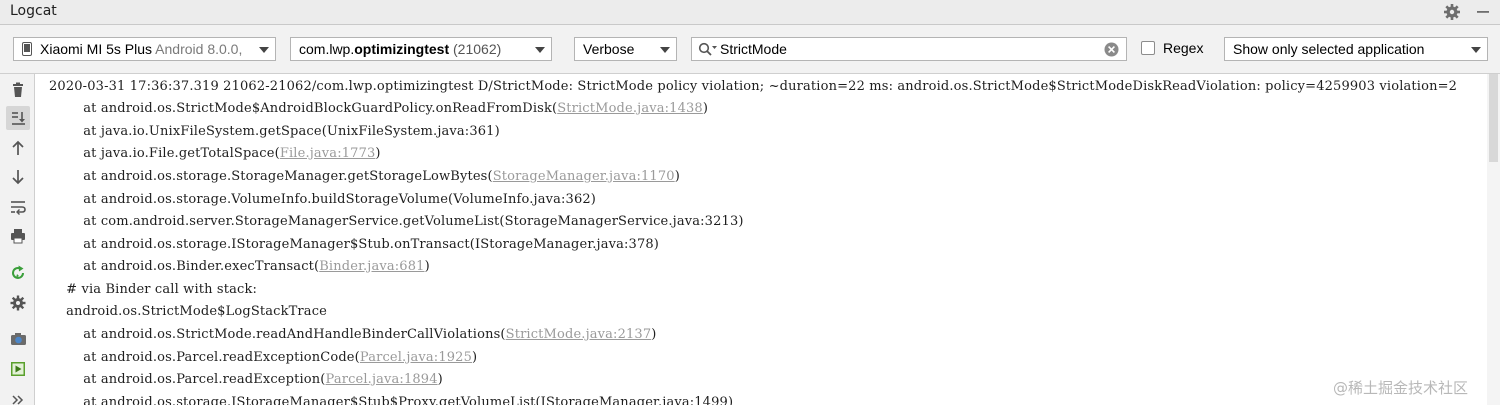 The image size is (1500, 412). I want to click on screen-record-icon, so click(18, 369).